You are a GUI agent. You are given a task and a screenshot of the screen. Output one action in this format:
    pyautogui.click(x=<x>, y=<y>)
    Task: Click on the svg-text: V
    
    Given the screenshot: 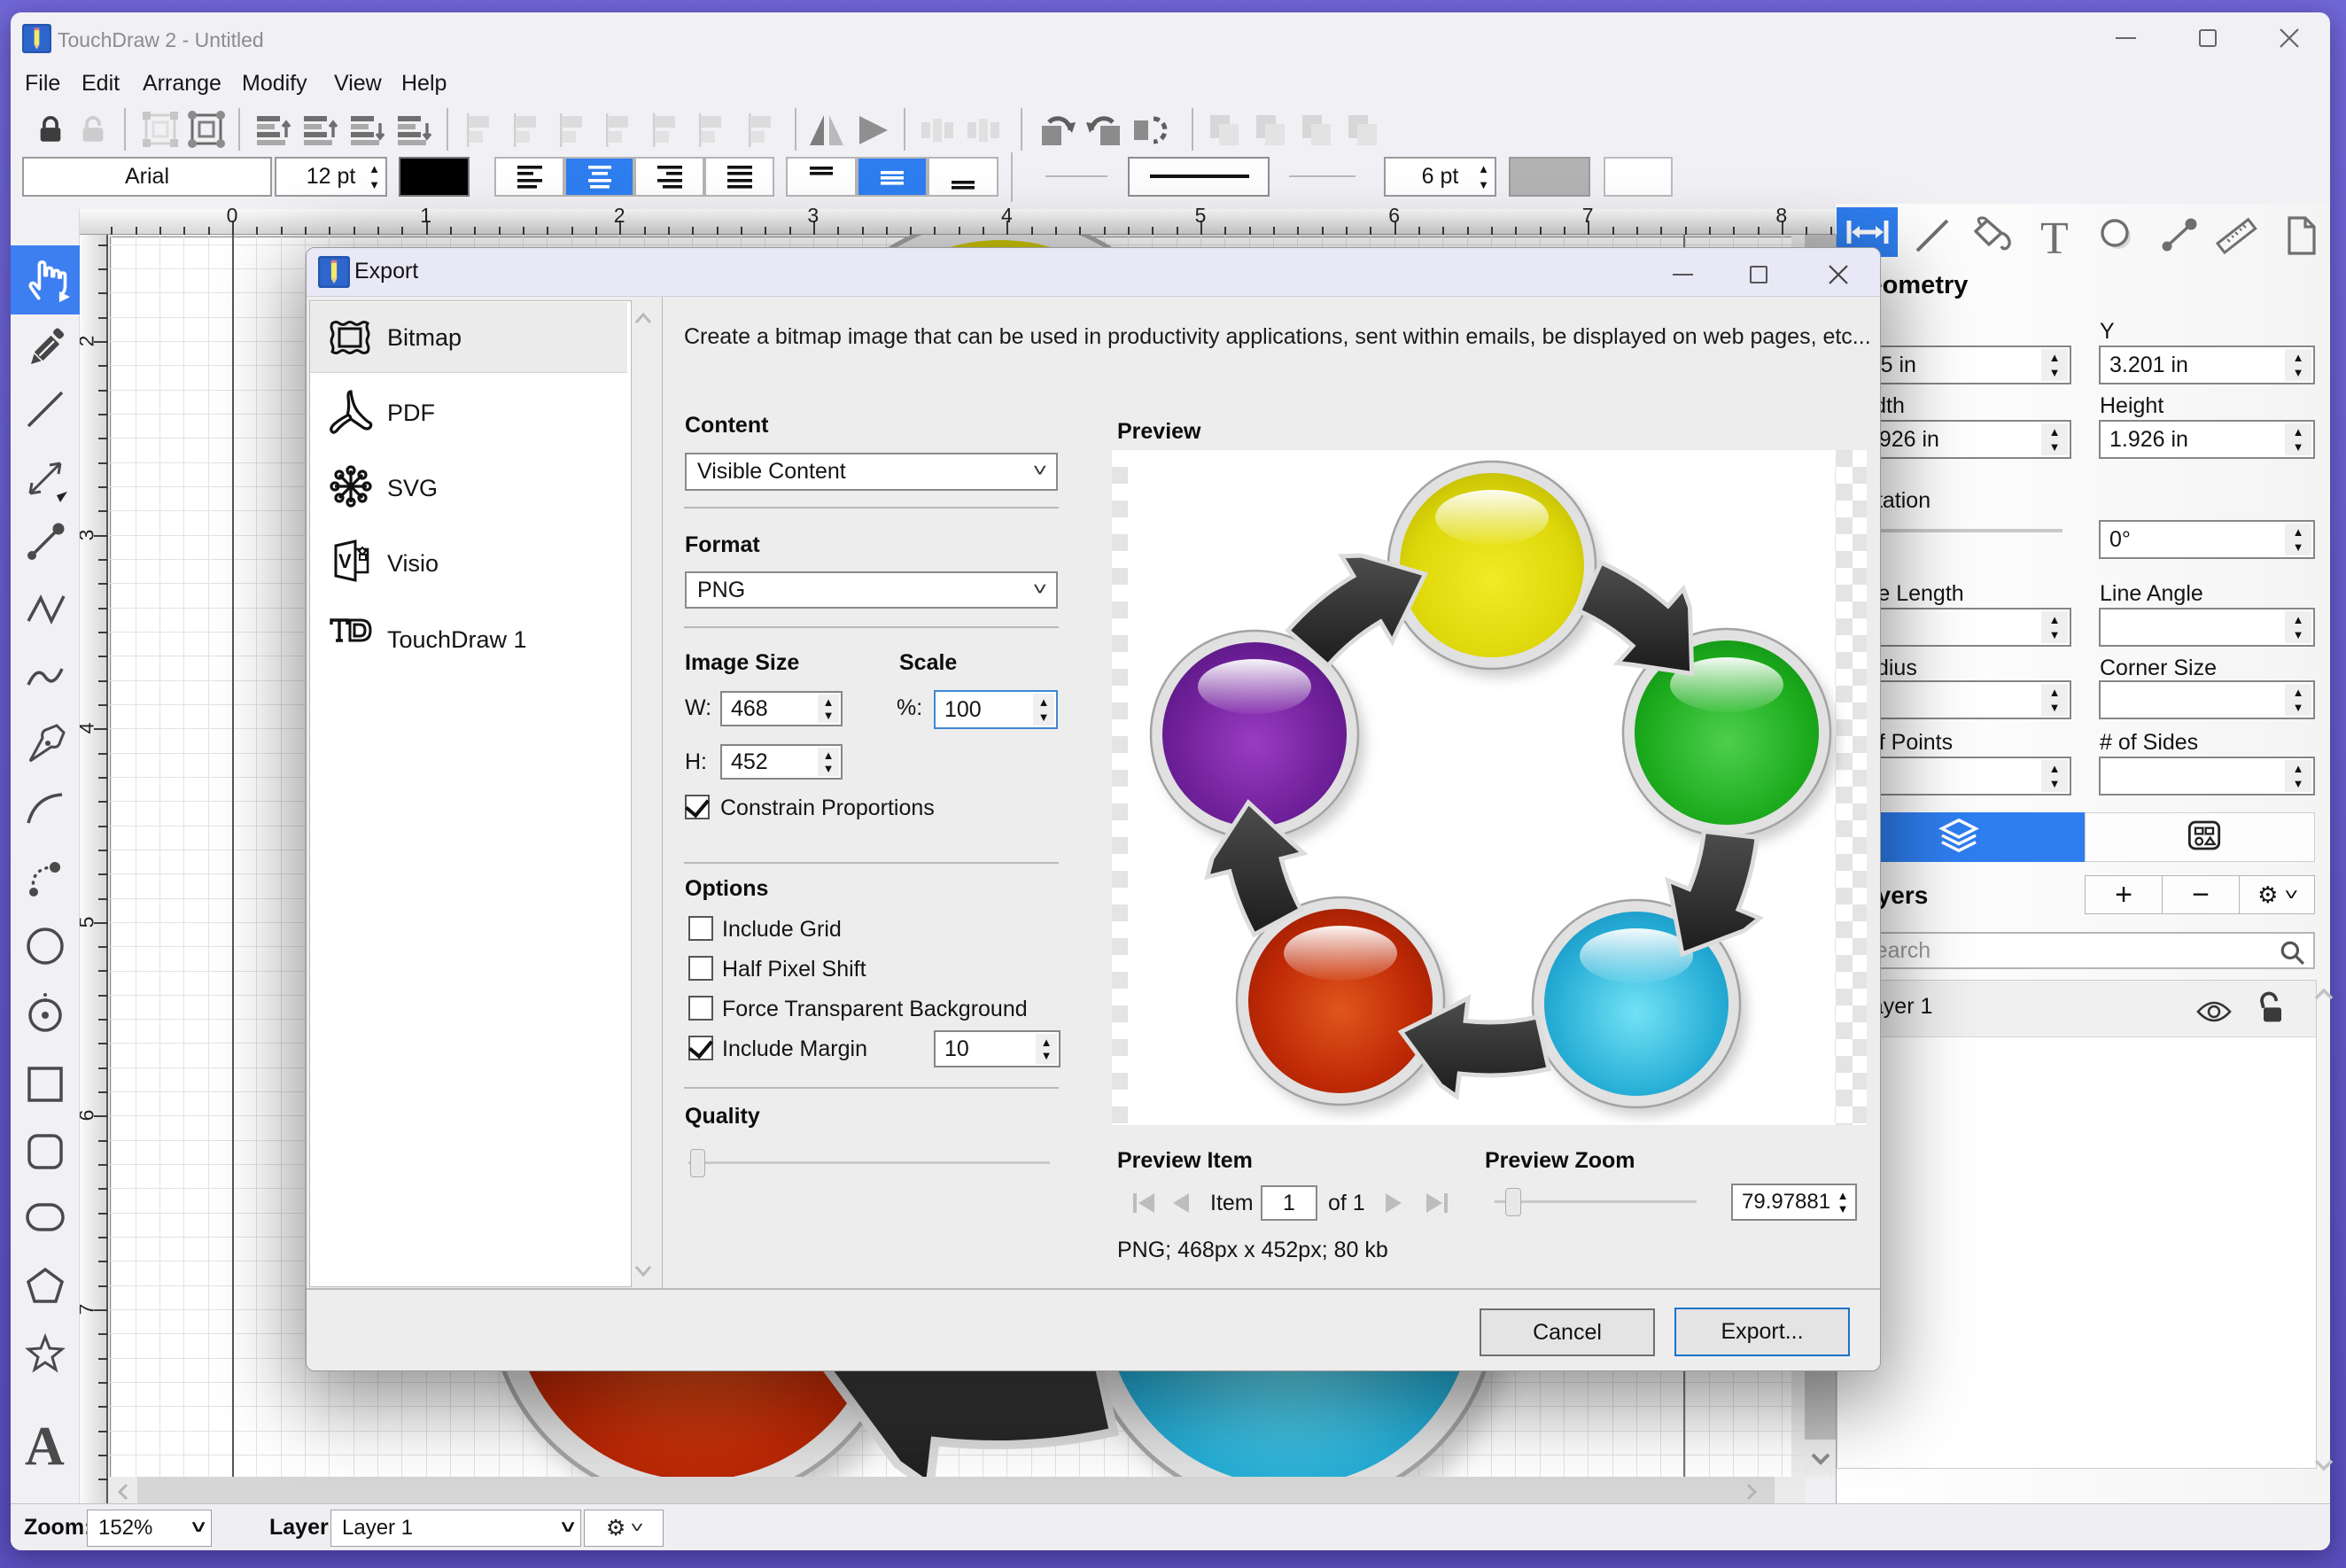 What is the action you would take?
    pyautogui.click(x=345, y=561)
    